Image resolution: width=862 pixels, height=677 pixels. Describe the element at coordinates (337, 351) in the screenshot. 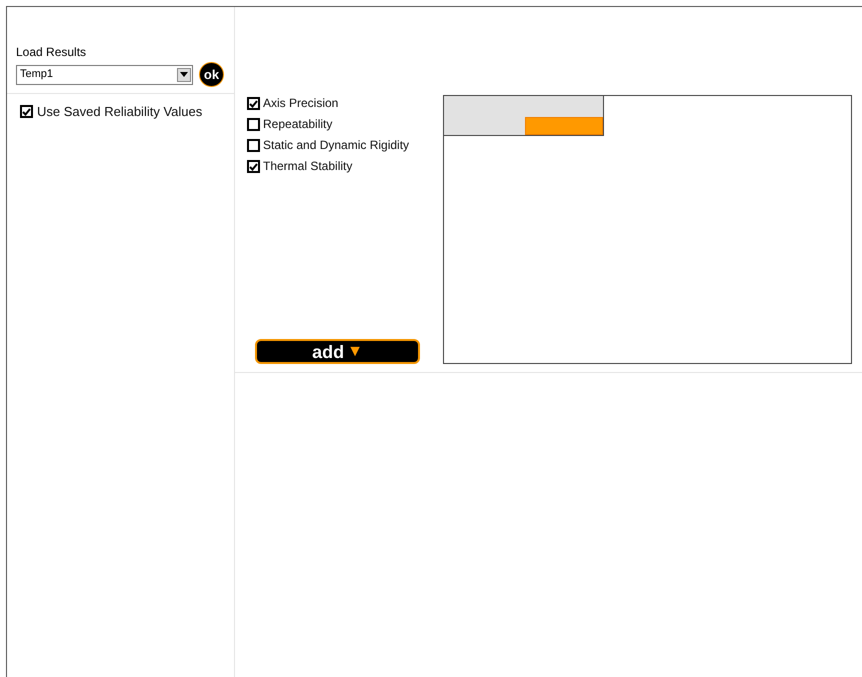

I see `add-button: add ▼` at that location.